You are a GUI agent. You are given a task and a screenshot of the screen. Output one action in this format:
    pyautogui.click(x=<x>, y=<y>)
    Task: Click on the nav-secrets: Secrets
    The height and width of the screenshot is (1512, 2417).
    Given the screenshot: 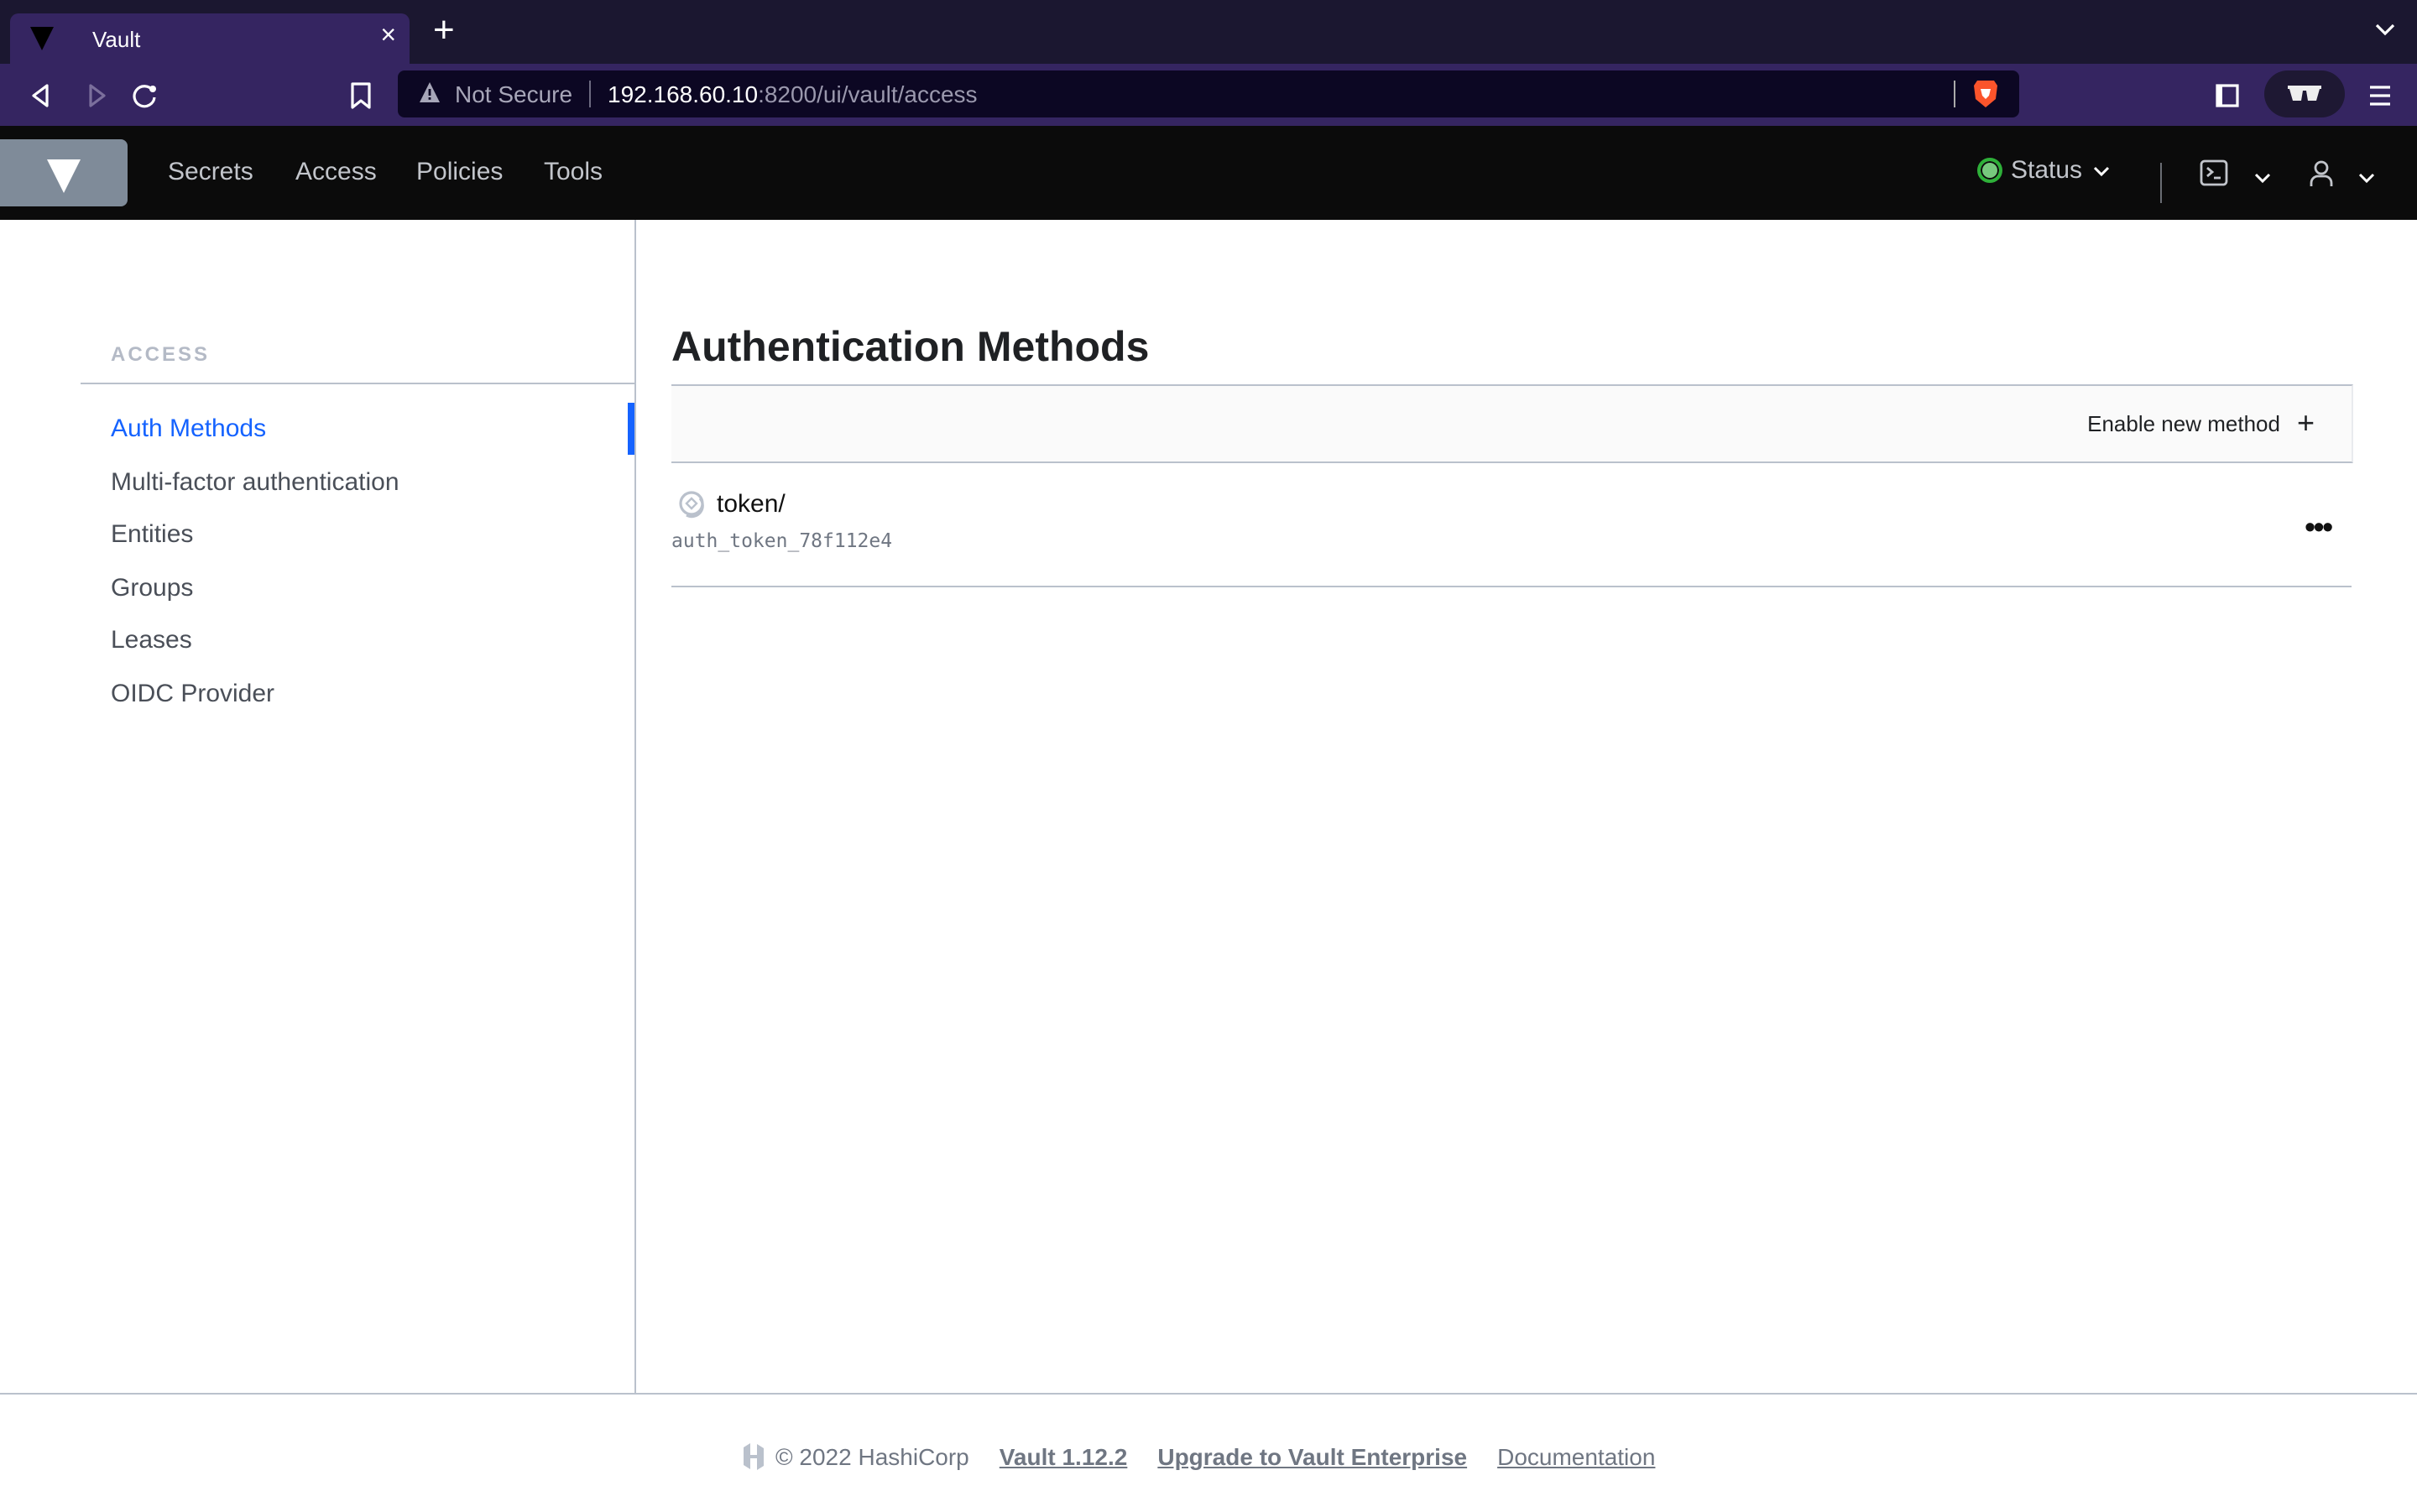 What is the action you would take?
    pyautogui.click(x=210, y=172)
    